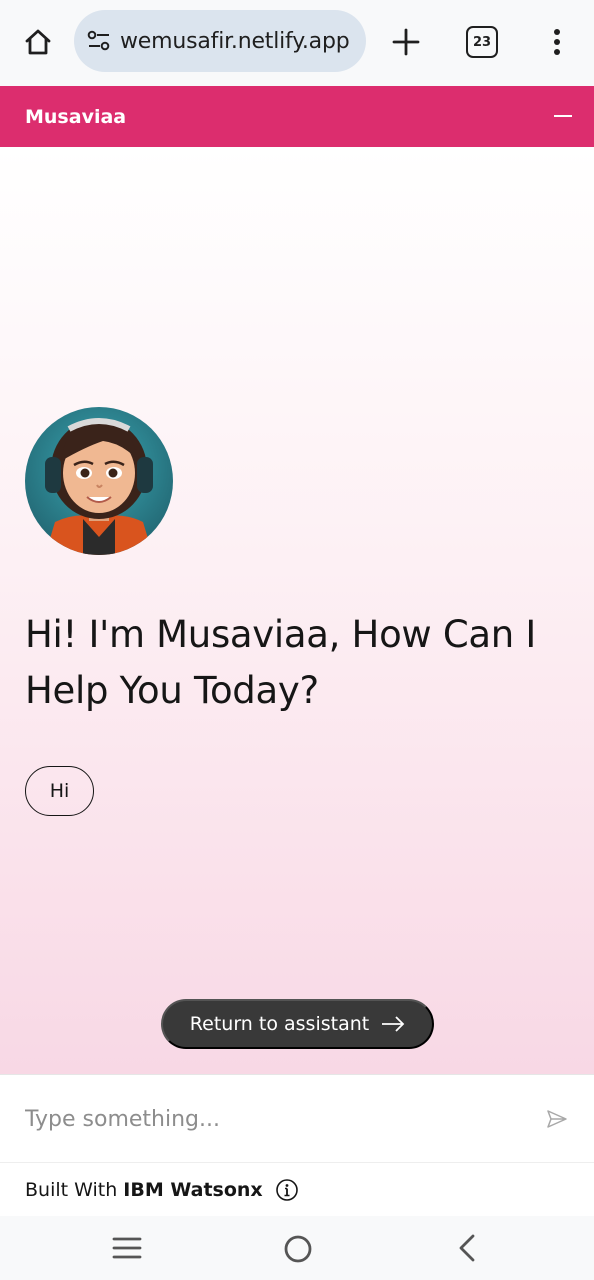  I want to click on send-icon, so click(557, 1119).